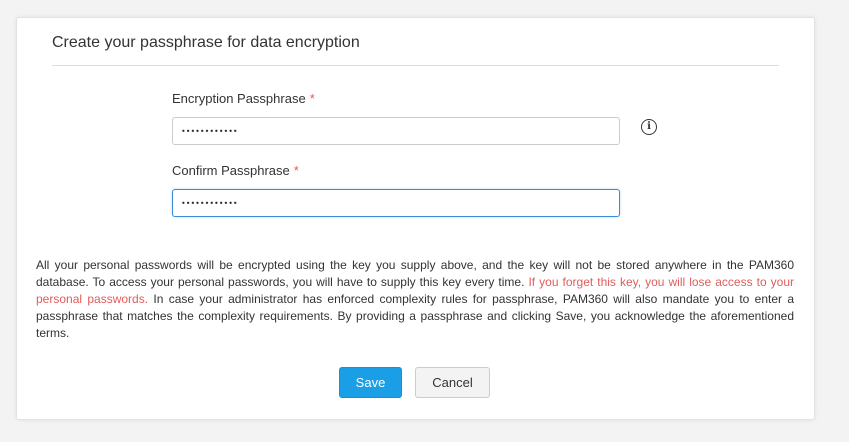 The height and width of the screenshot is (442, 849). What do you see at coordinates (370, 382) in the screenshot?
I see `save-button: Save` at bounding box center [370, 382].